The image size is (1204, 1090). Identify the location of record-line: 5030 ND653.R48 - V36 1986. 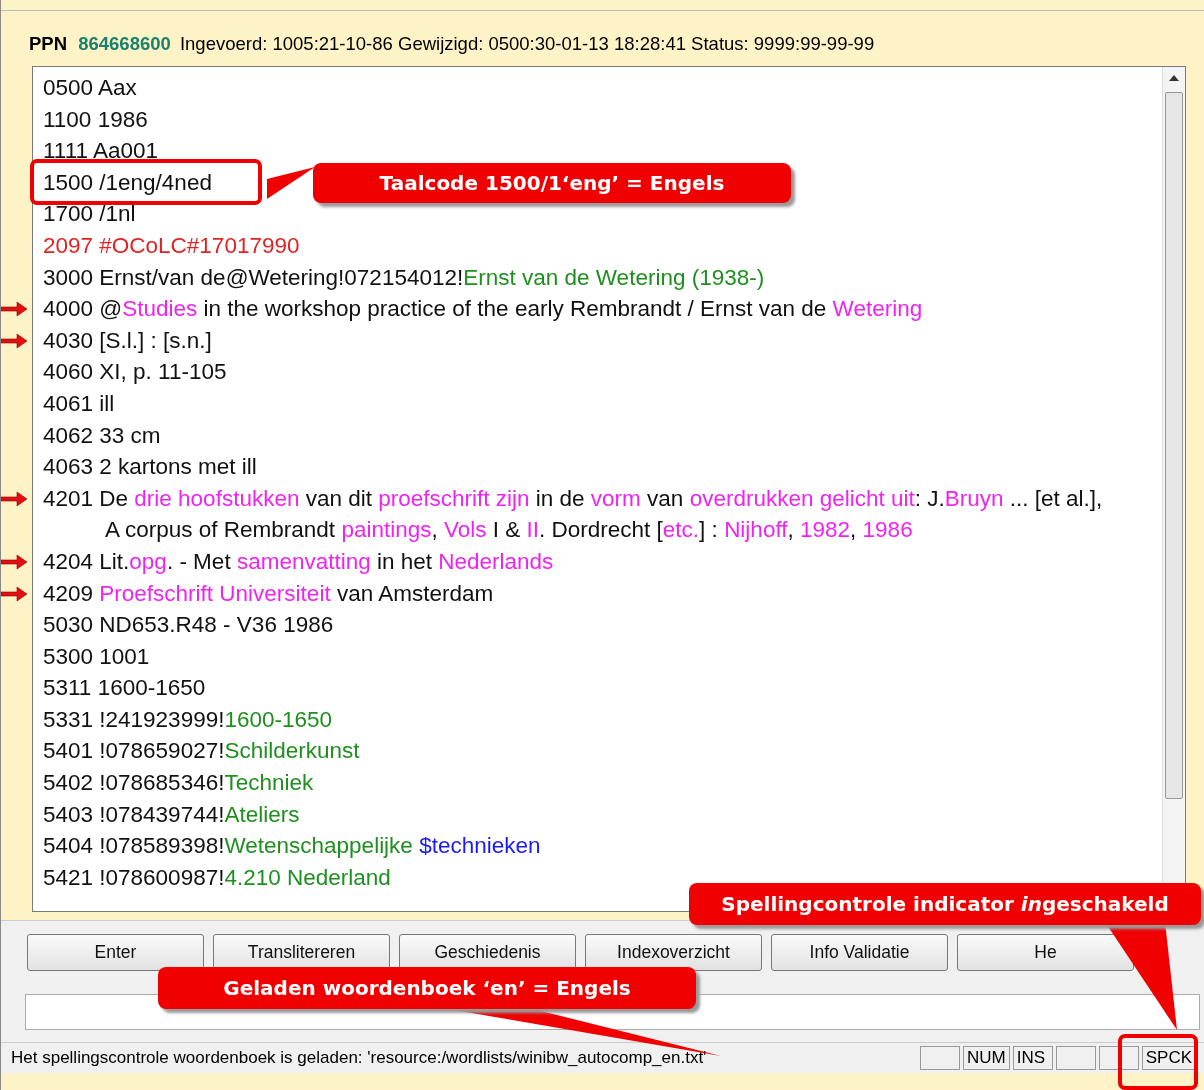
(188, 625).